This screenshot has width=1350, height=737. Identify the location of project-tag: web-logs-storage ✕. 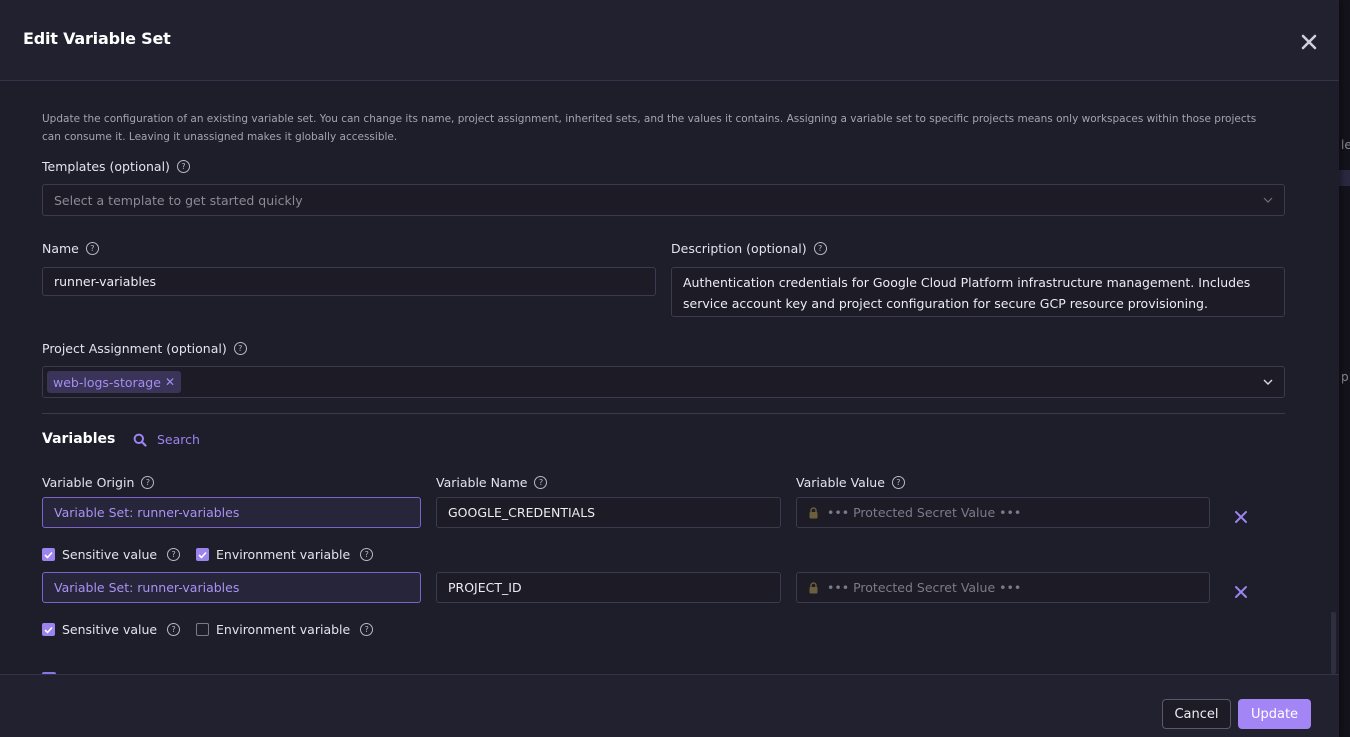
(114, 382).